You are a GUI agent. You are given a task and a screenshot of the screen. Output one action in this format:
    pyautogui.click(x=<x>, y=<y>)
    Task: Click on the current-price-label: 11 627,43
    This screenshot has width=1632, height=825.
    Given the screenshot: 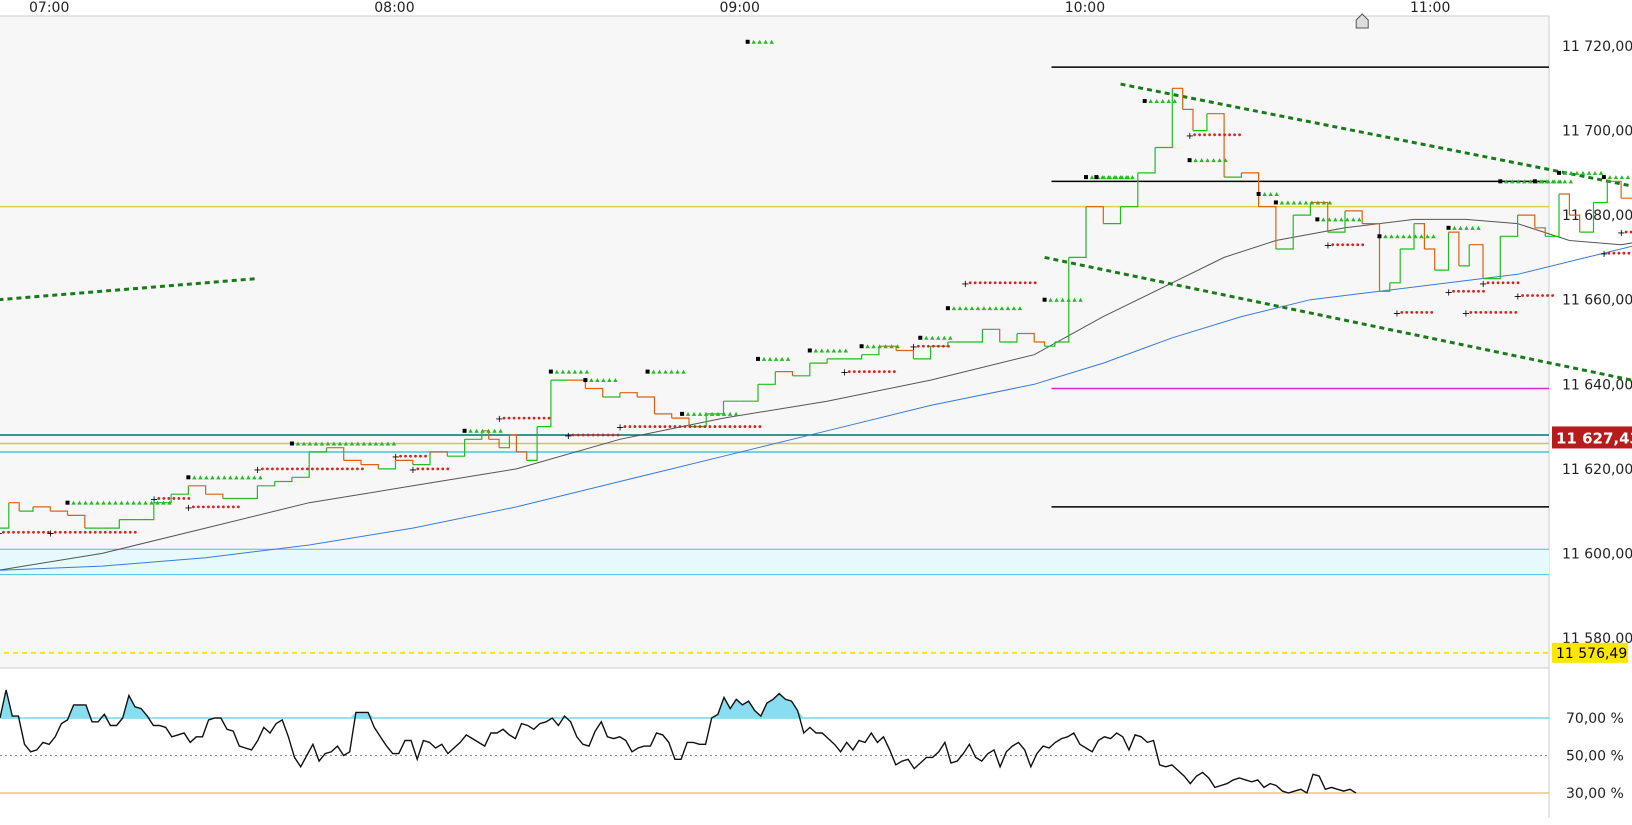 What is the action you would take?
    pyautogui.click(x=1594, y=438)
    